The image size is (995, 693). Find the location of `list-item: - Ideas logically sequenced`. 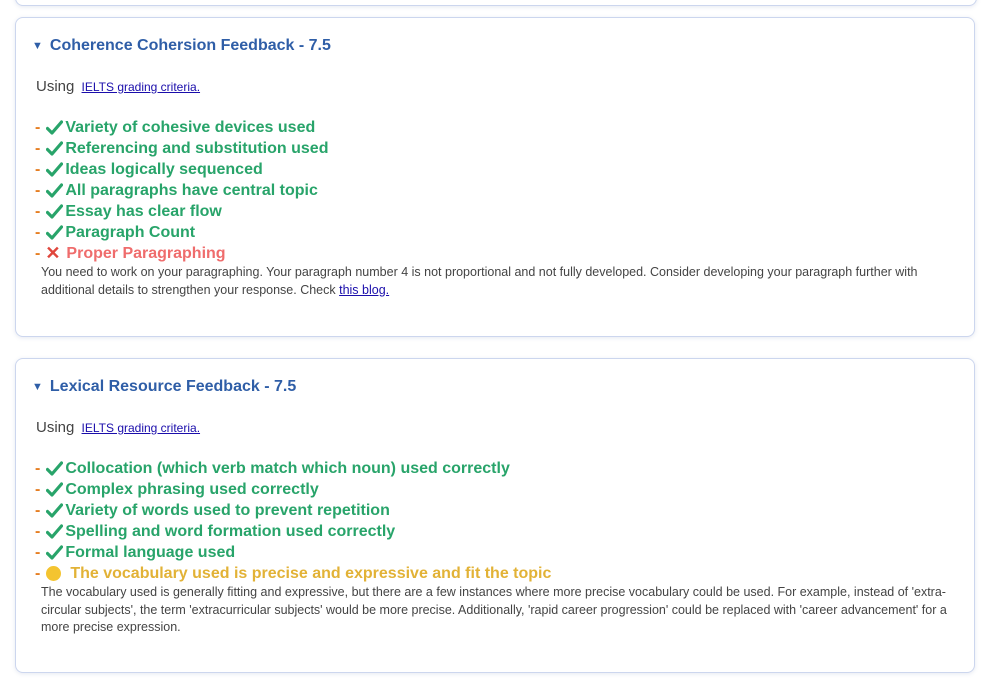

list-item: - Ideas logically sequenced is located at coordinates (181, 169).